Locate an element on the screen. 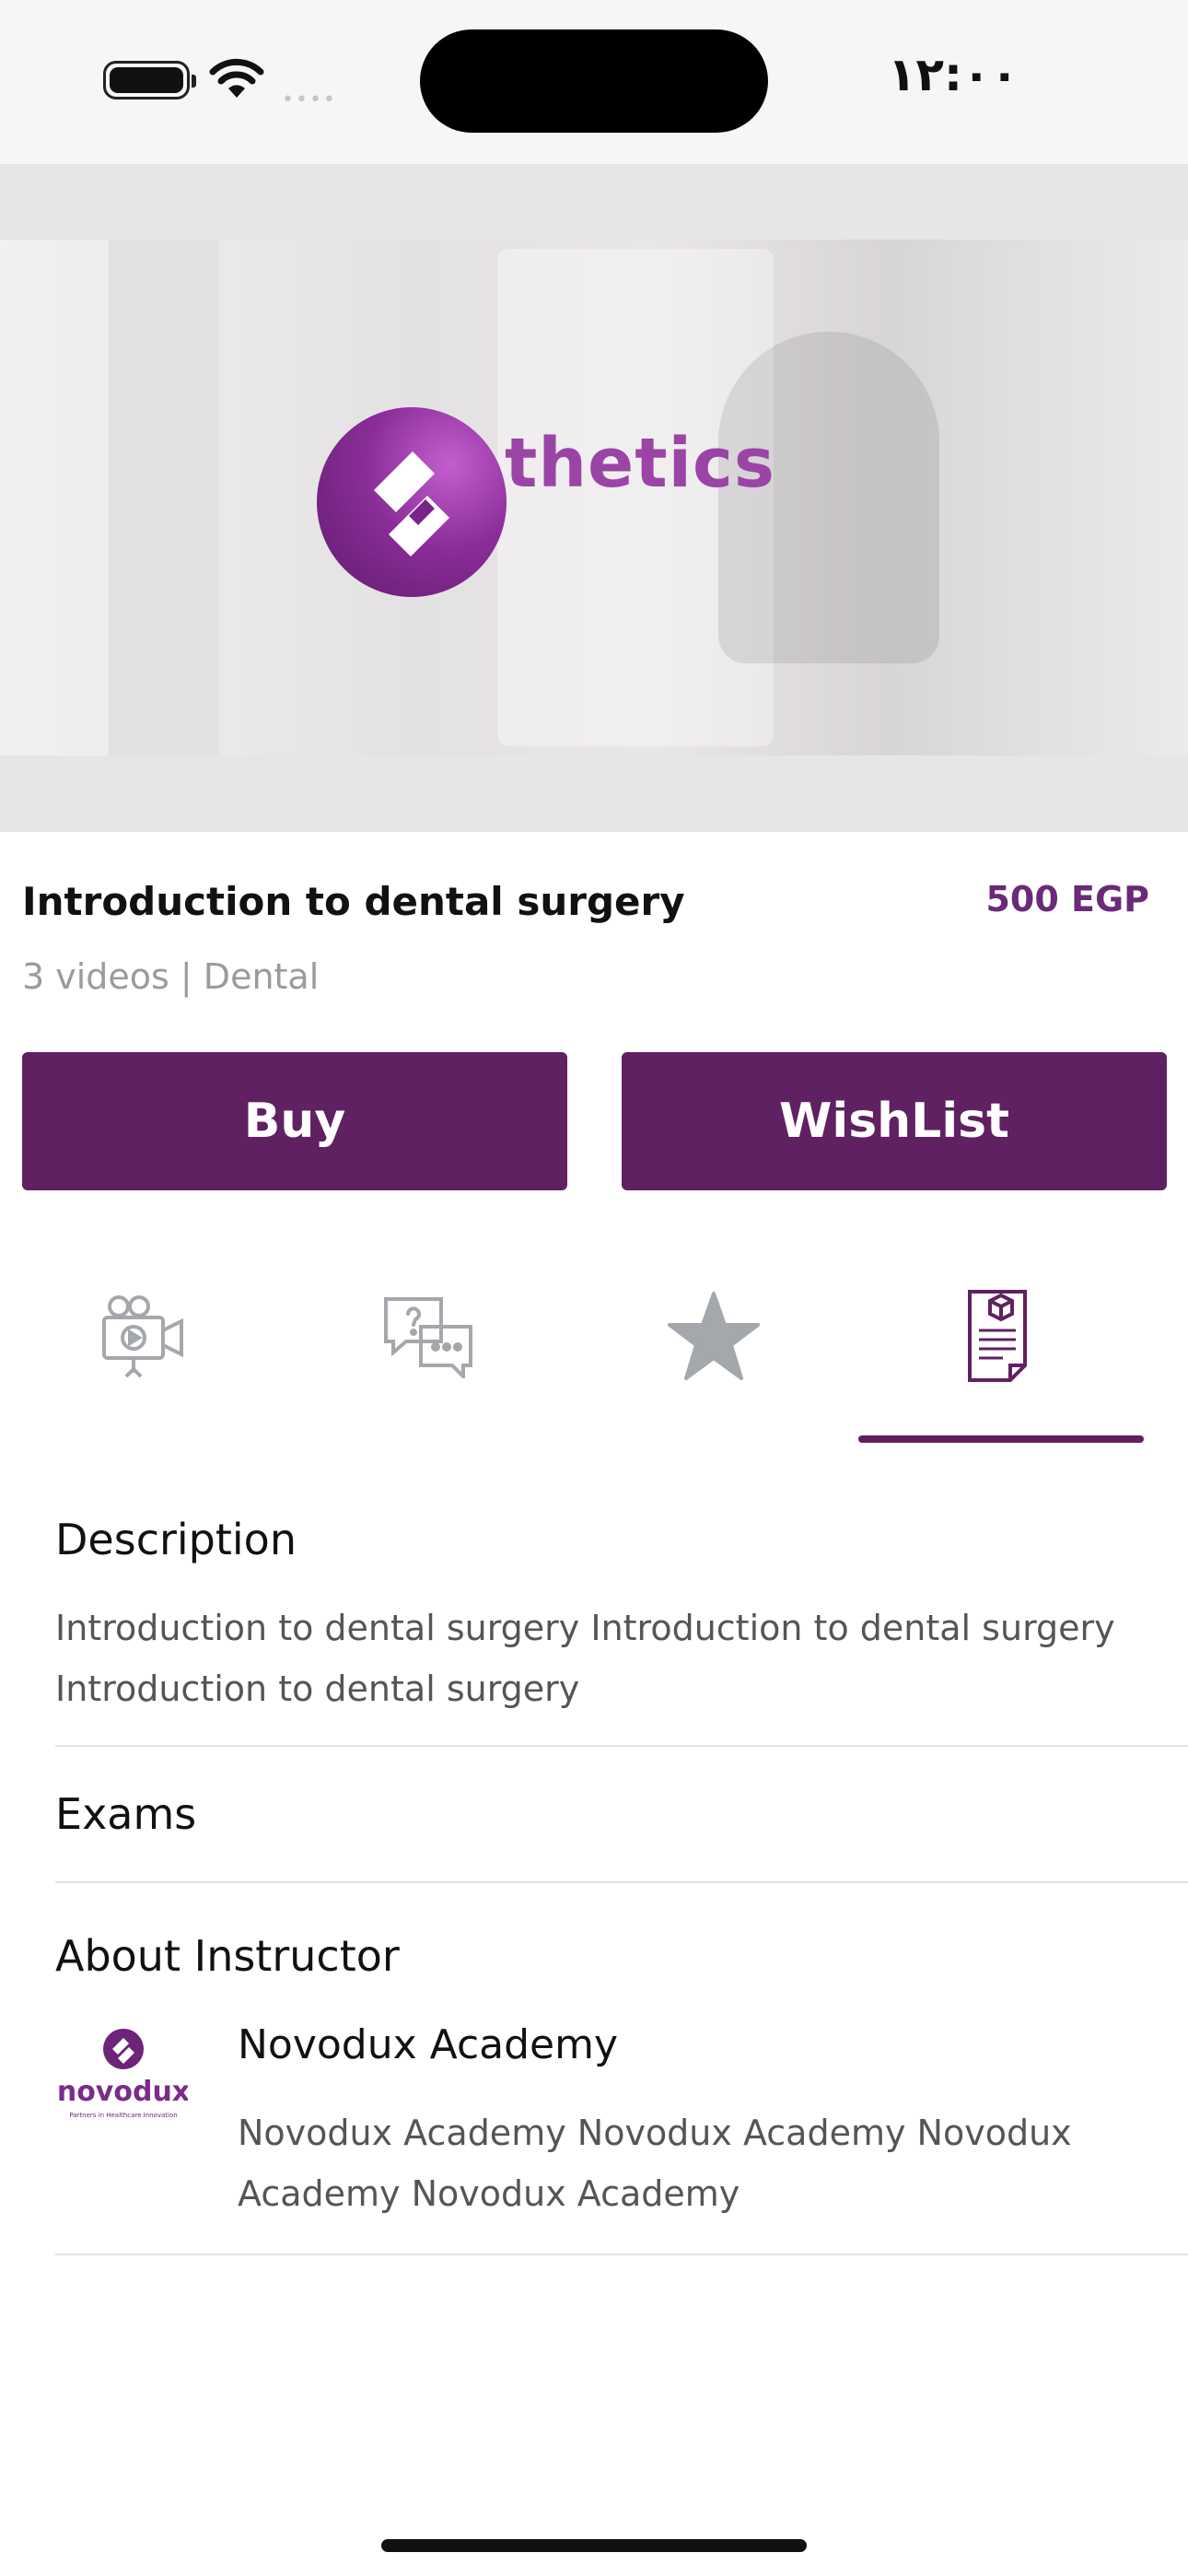 The image size is (1188, 2576). brand-logo-text: thetics is located at coordinates (640, 463).